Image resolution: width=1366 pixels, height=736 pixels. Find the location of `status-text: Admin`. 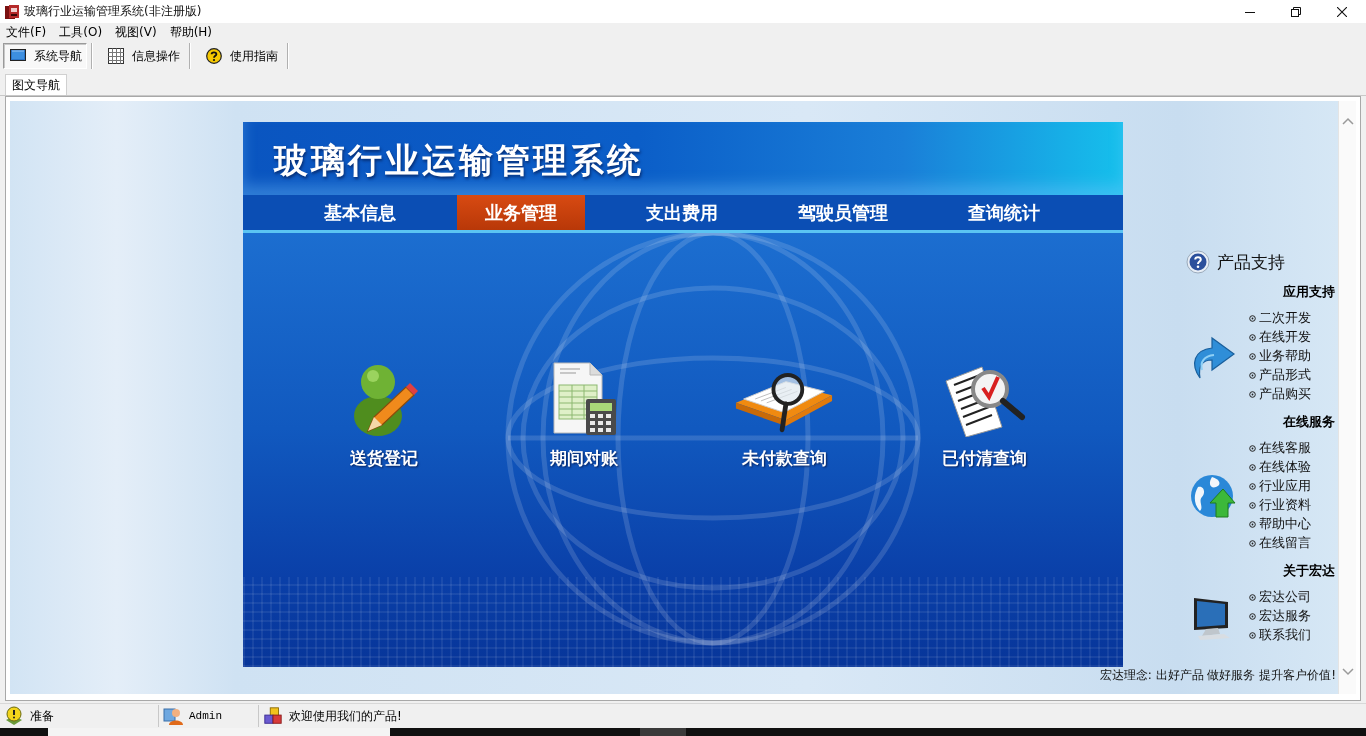

status-text: Admin is located at coordinates (205, 716).